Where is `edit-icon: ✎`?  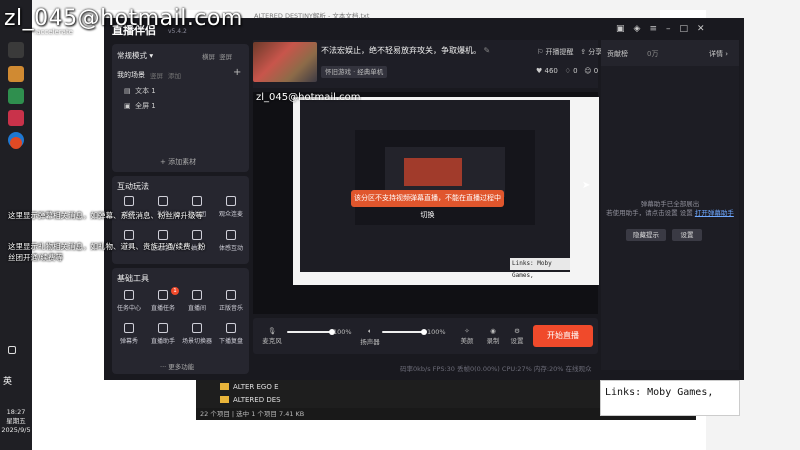 edit-icon: ✎ is located at coordinates (487, 50).